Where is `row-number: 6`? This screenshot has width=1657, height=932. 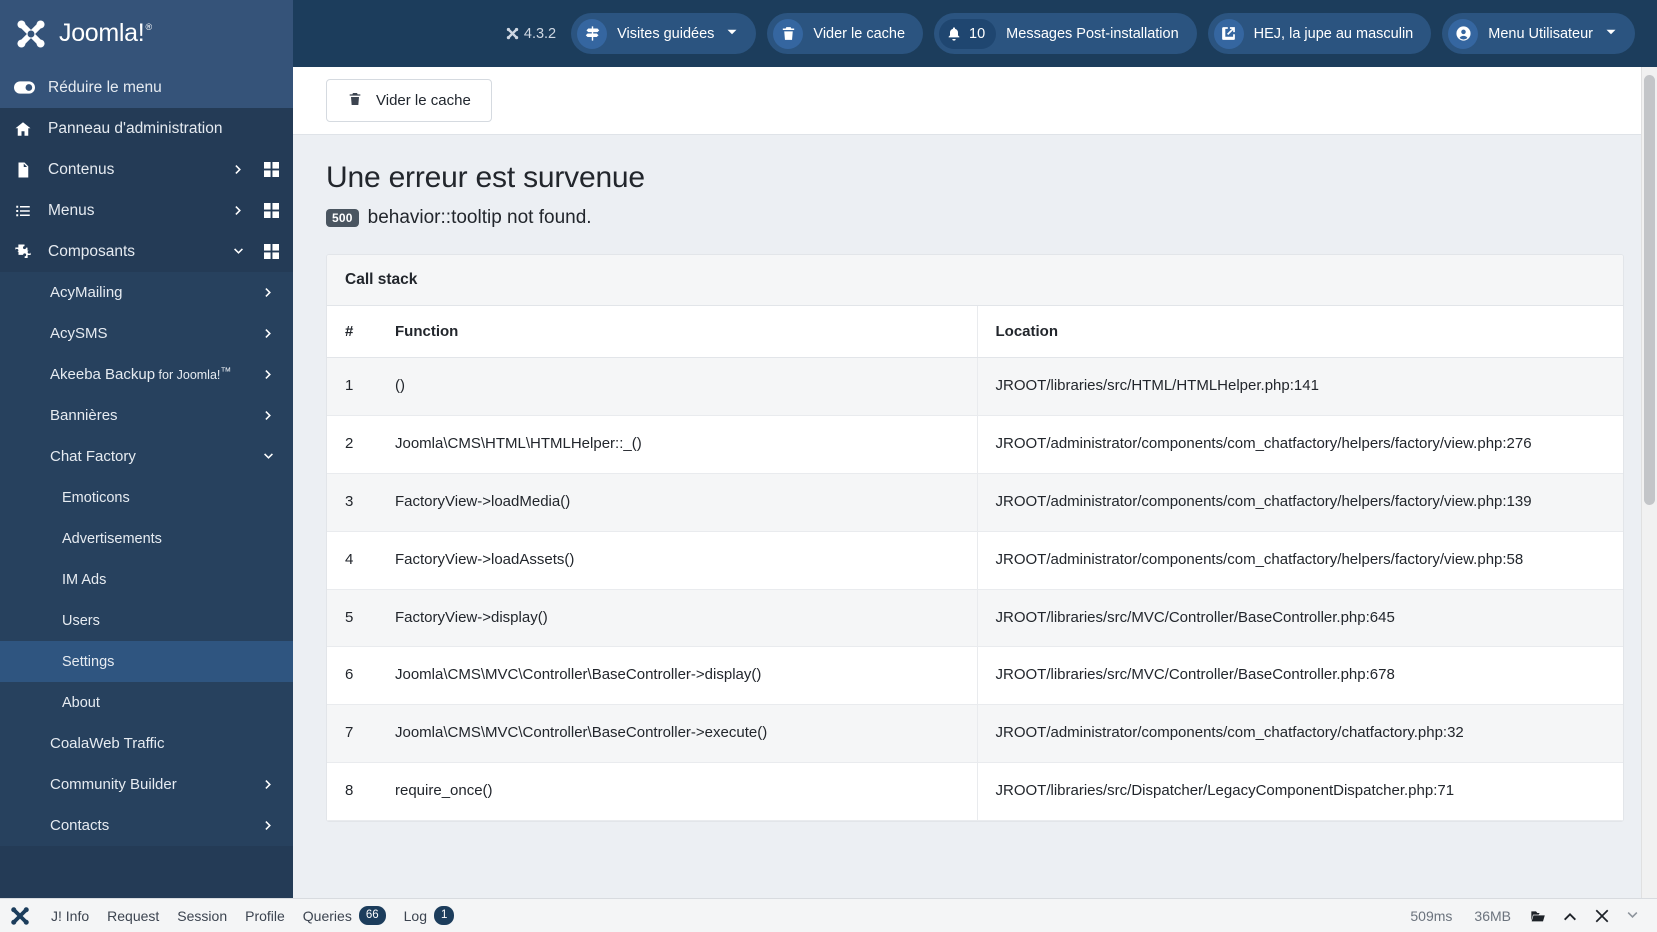
row-number: 6 is located at coordinates (352, 676).